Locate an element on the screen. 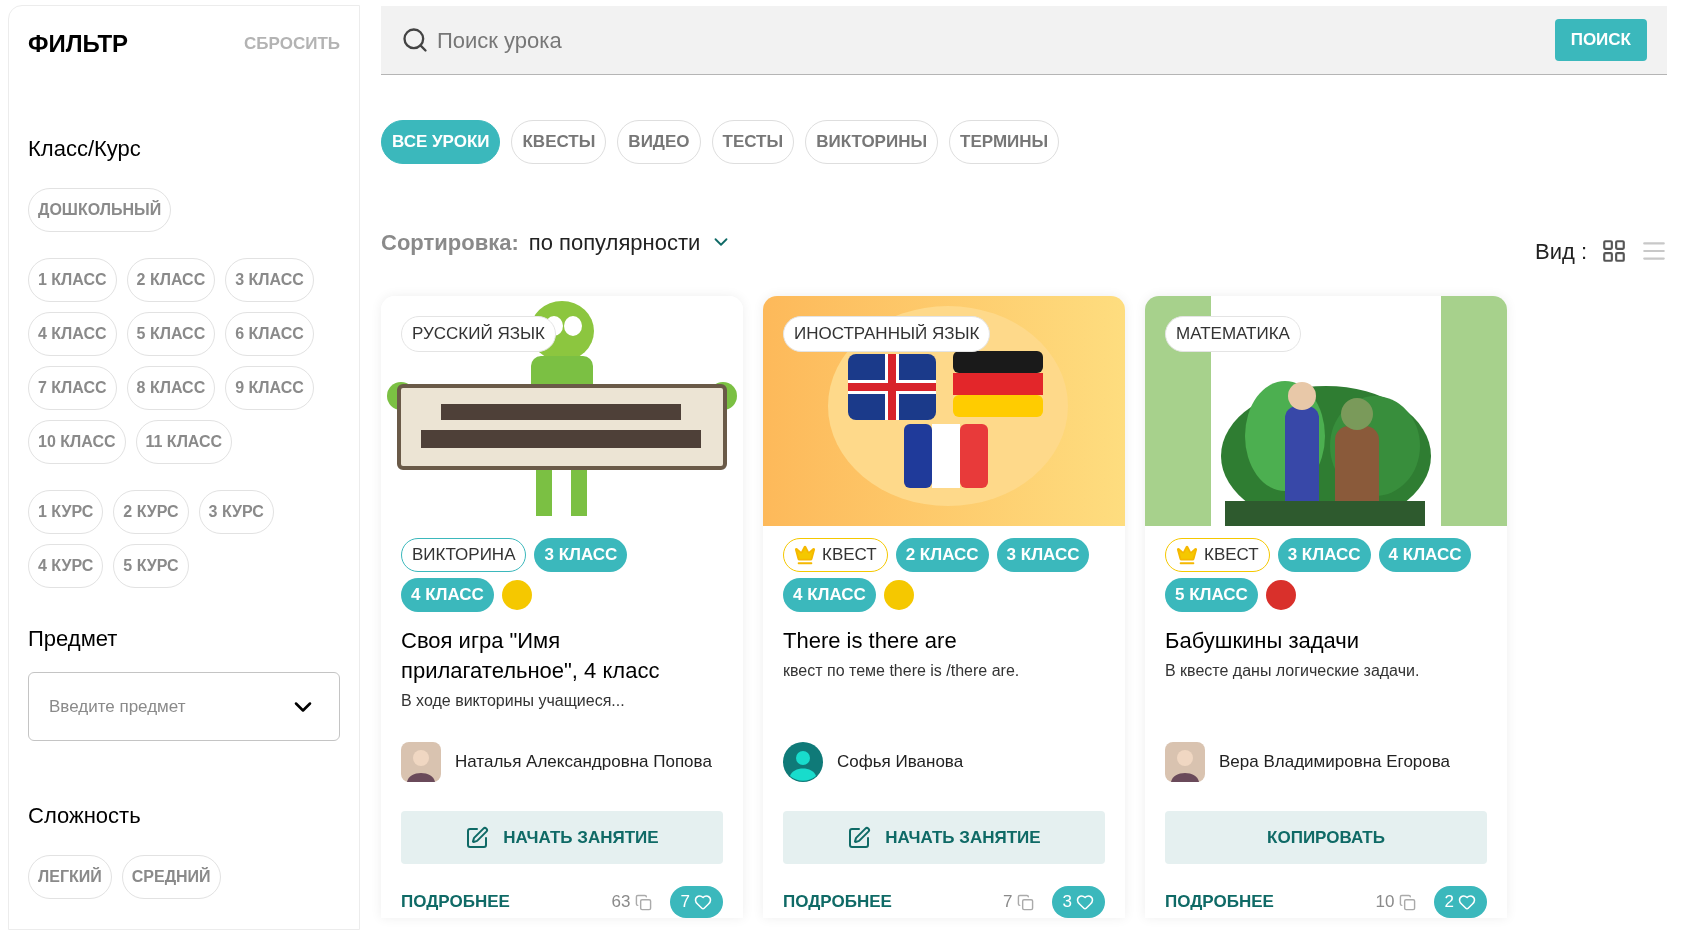 This screenshot has width=1683, height=930. filter-chip: 8 КЛАСС is located at coordinates (171, 388).